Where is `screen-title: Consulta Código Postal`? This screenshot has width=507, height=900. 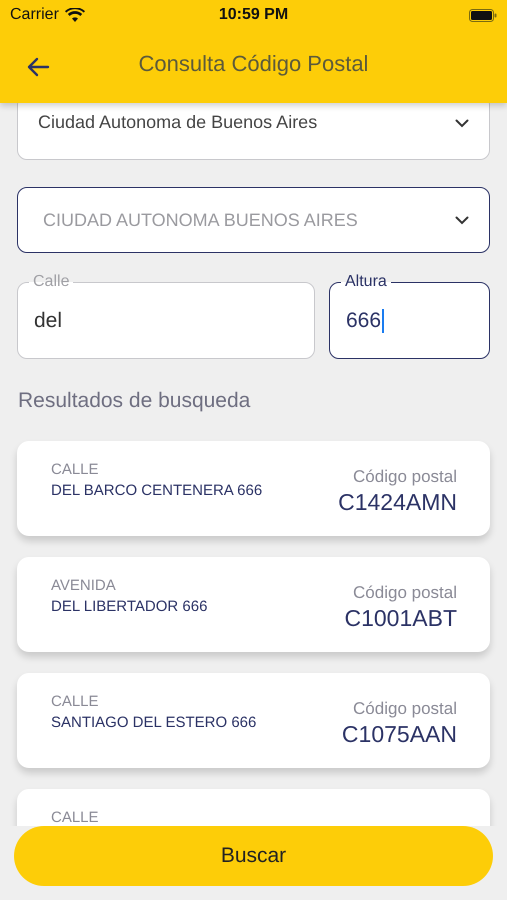 screen-title: Consulta Código Postal is located at coordinates (253, 63).